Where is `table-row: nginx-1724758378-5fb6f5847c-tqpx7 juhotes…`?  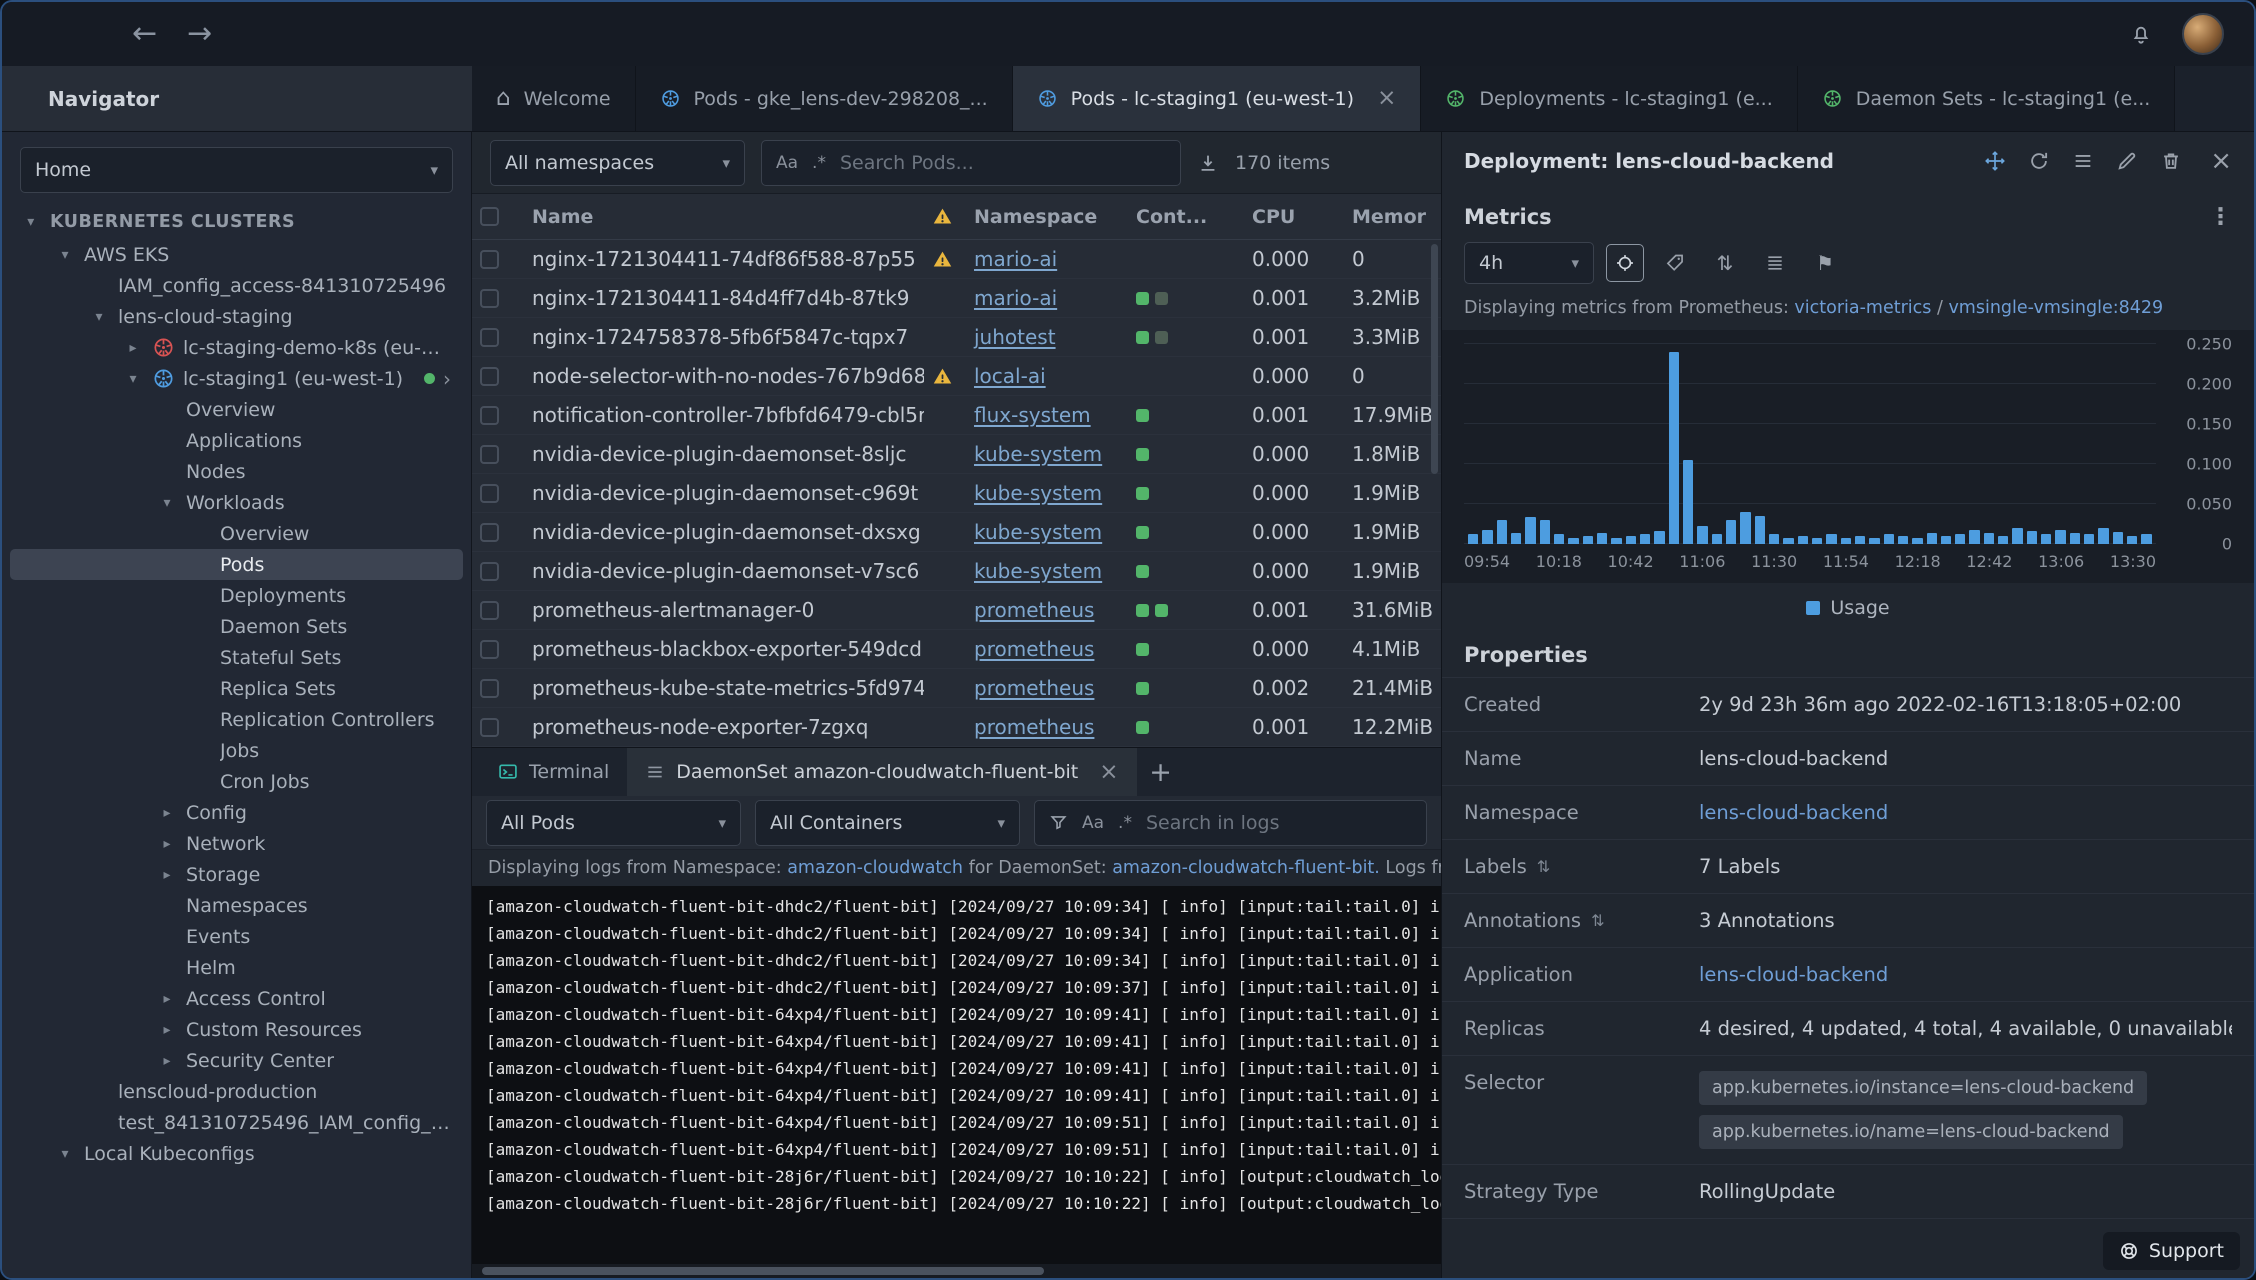
table-row: nginx-1724758378-5fb6f5847c-tqpx7 juhotes… is located at coordinates (956, 337).